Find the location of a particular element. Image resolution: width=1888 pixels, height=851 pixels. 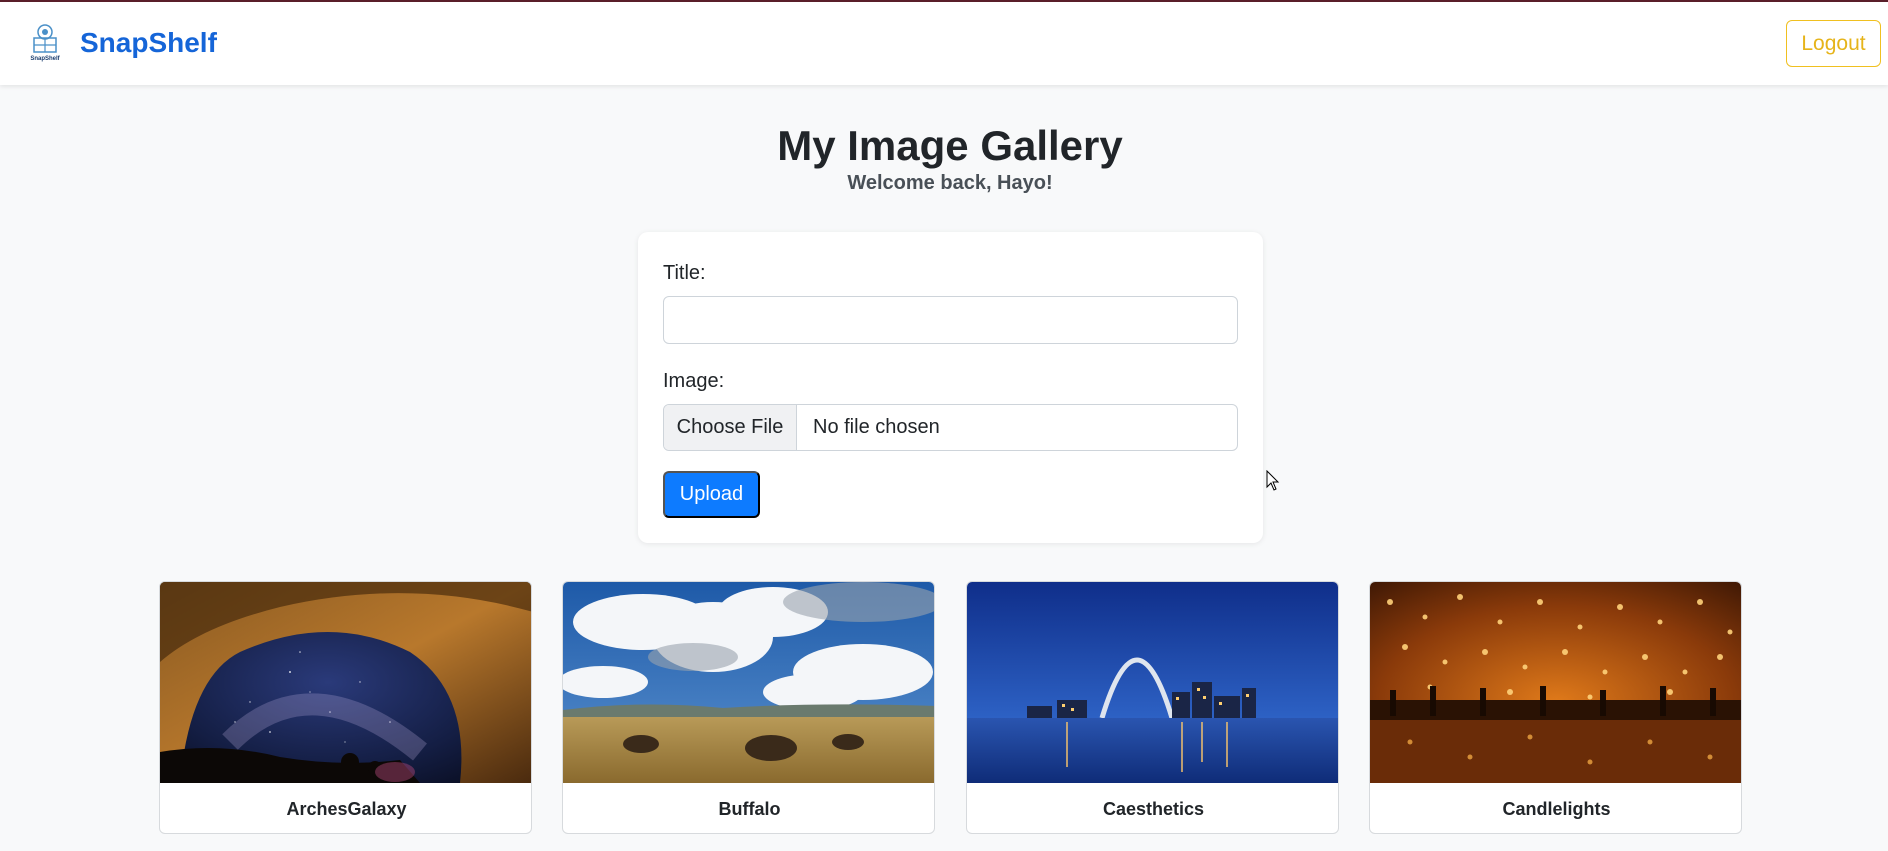

gallery-image-caesthetics is located at coordinates (1153, 682).